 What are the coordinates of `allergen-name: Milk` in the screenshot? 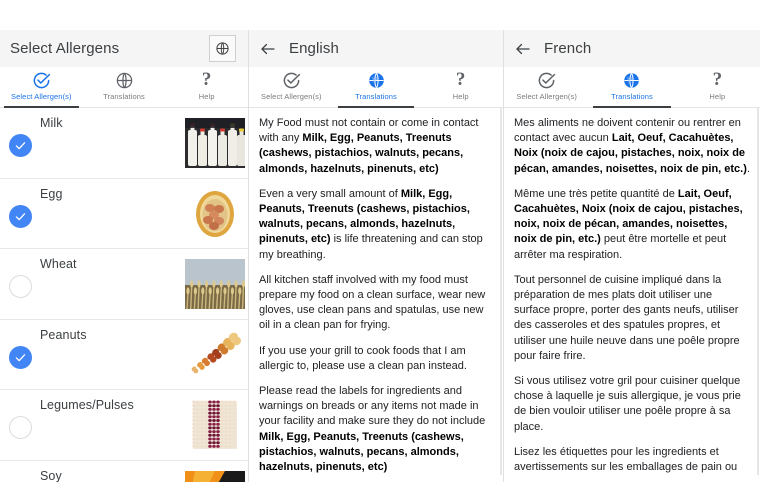 It's located at (51, 123).